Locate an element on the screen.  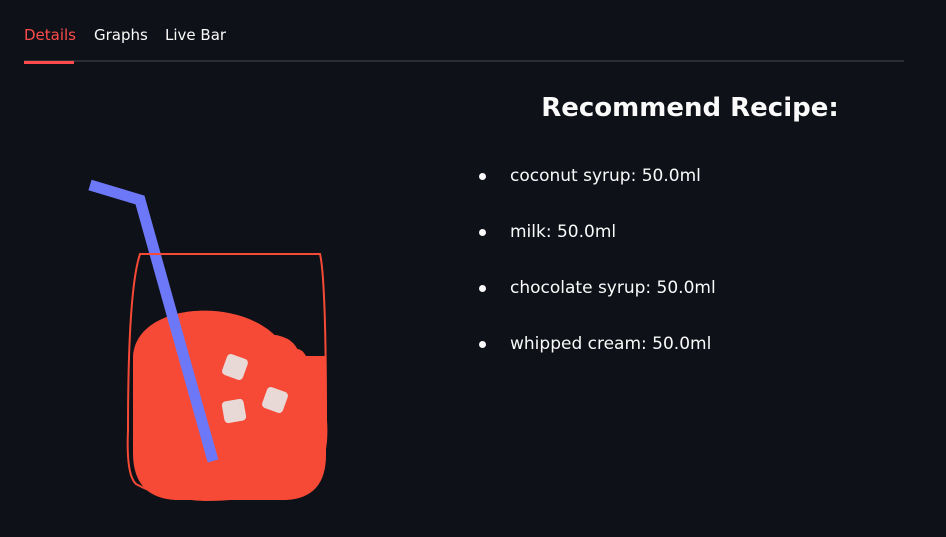
tab-live-bar: Live Bar is located at coordinates (195, 41).